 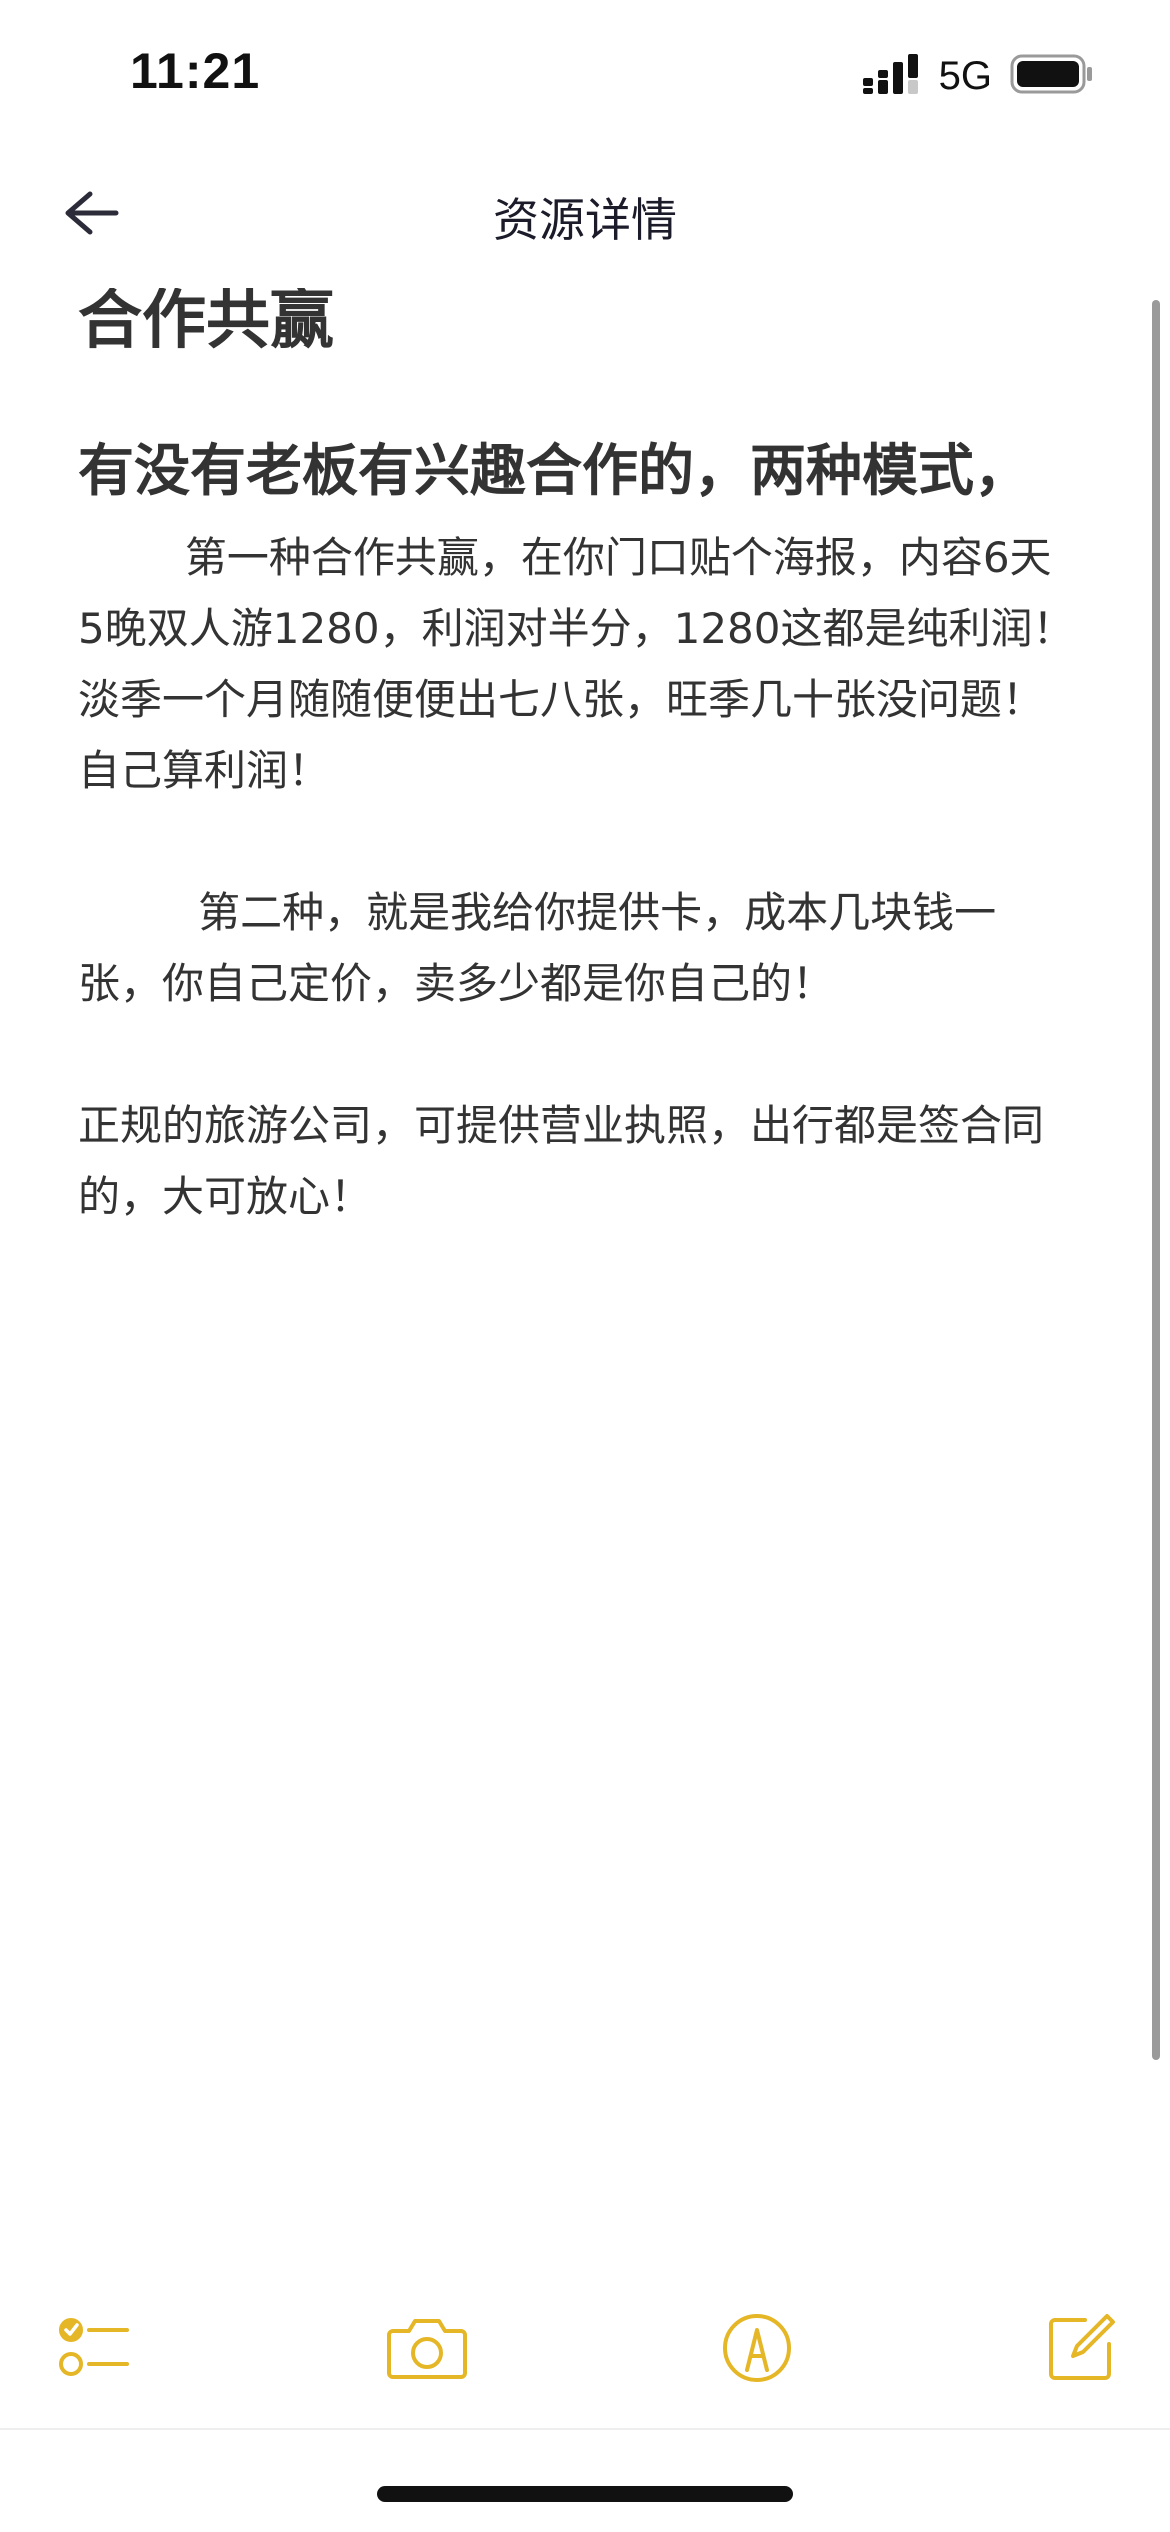 What do you see at coordinates (537, 948) in the screenshot?
I see `paragraph-2: 第二种，就是我给你提供卡，成本几块钱一张，你自己定价，卖多少都是你自己的！` at bounding box center [537, 948].